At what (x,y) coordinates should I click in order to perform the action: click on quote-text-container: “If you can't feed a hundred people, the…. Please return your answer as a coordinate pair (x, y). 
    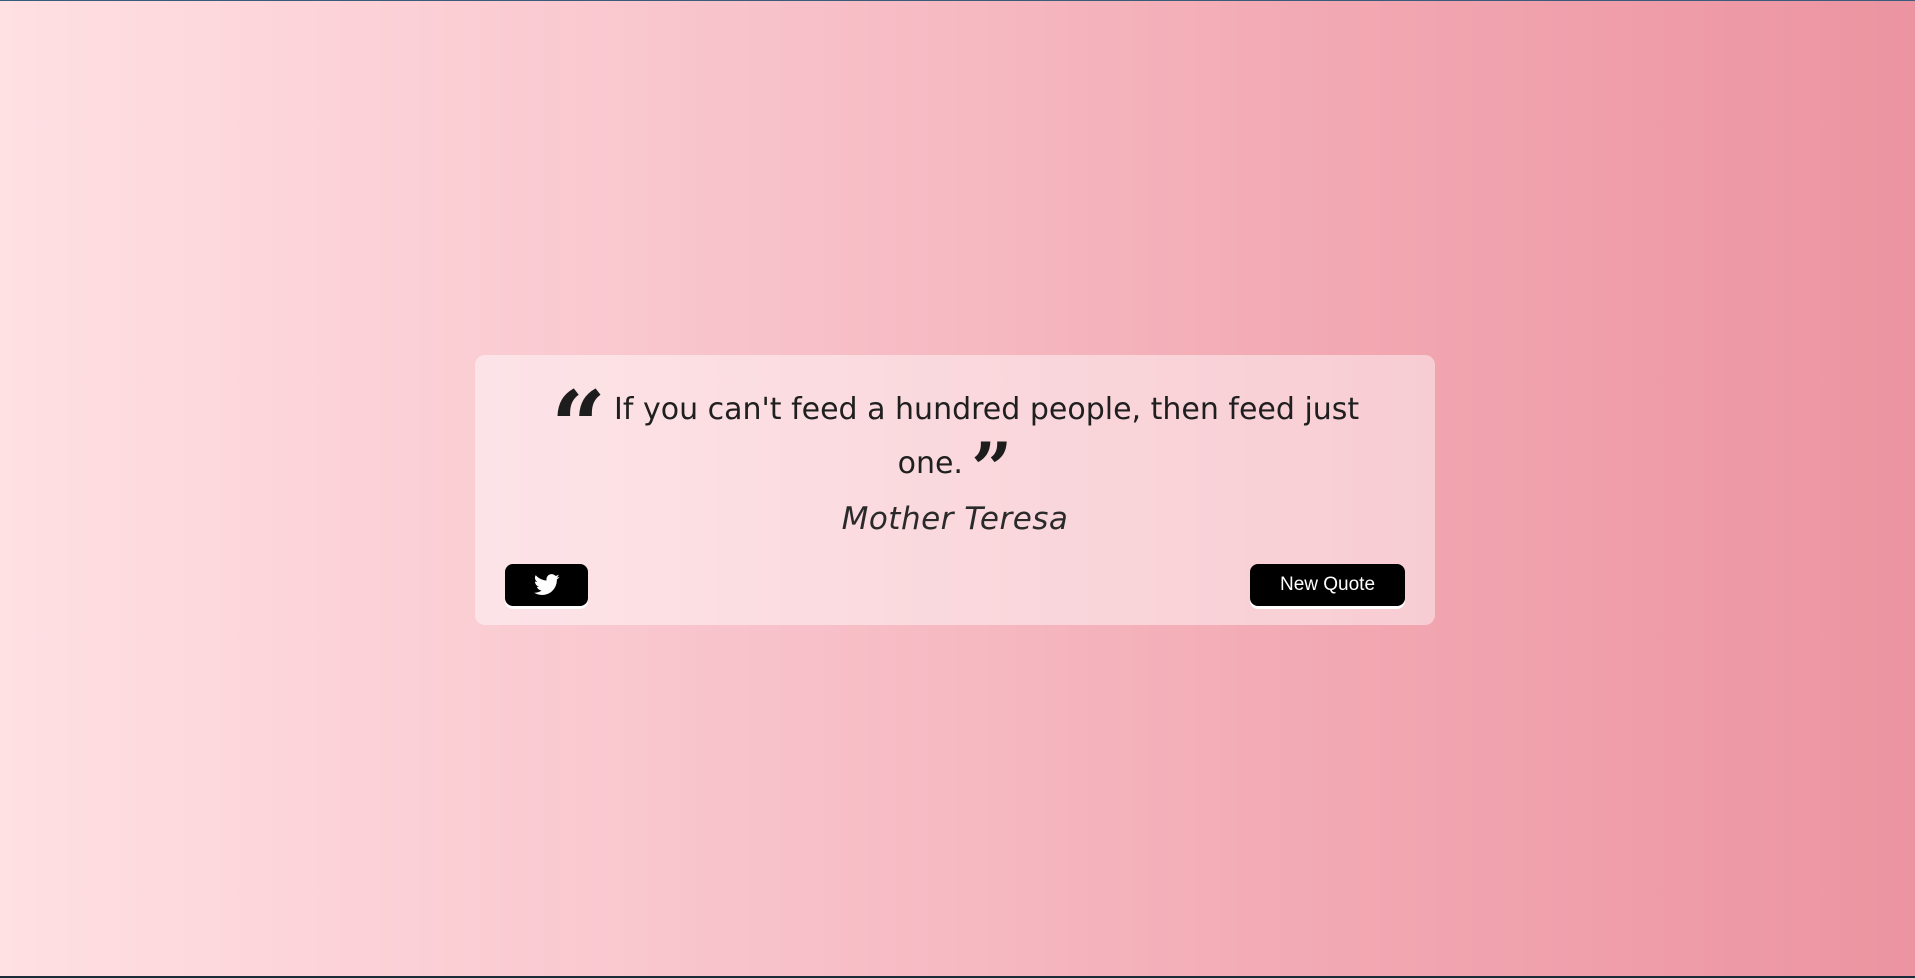
    Looking at the image, I should click on (955, 445).